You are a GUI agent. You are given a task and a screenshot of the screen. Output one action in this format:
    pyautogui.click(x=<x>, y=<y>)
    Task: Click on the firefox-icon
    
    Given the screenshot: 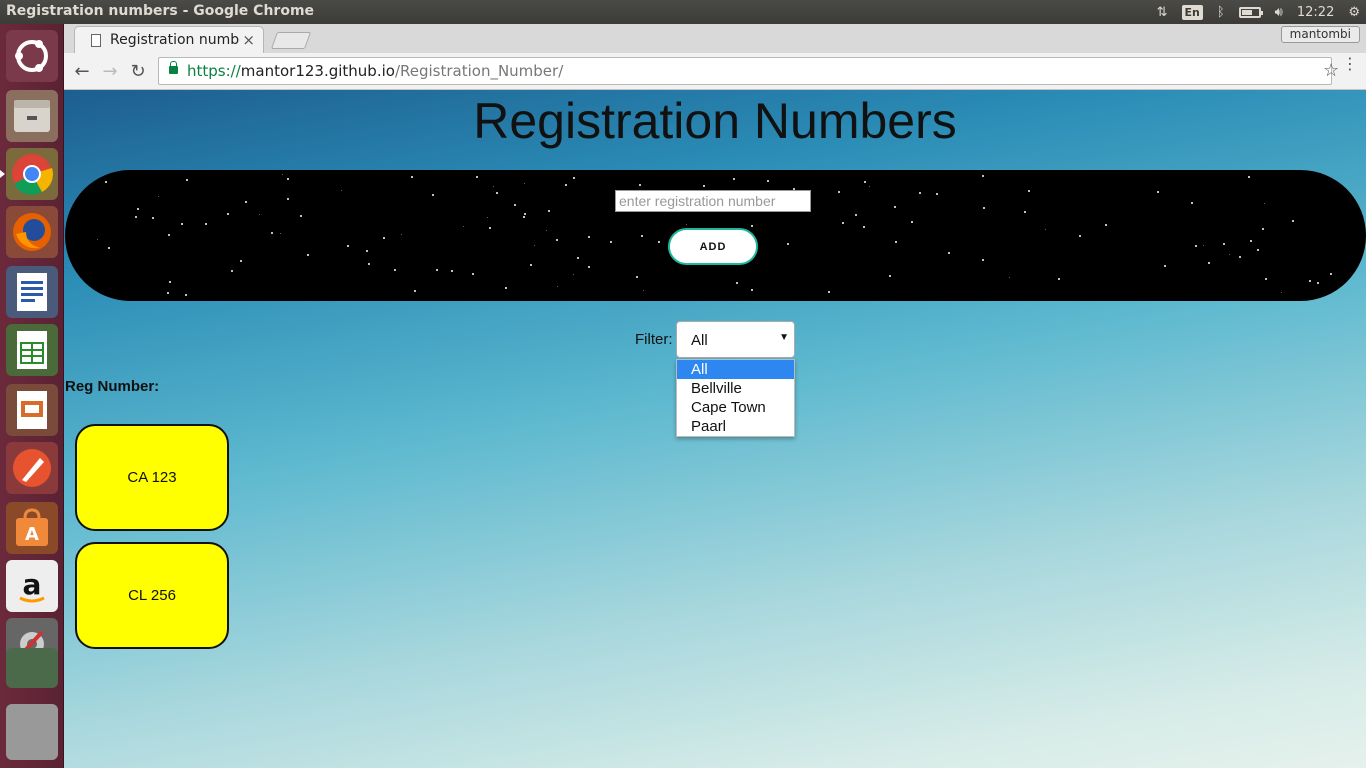 What is the action you would take?
    pyautogui.click(x=32, y=232)
    